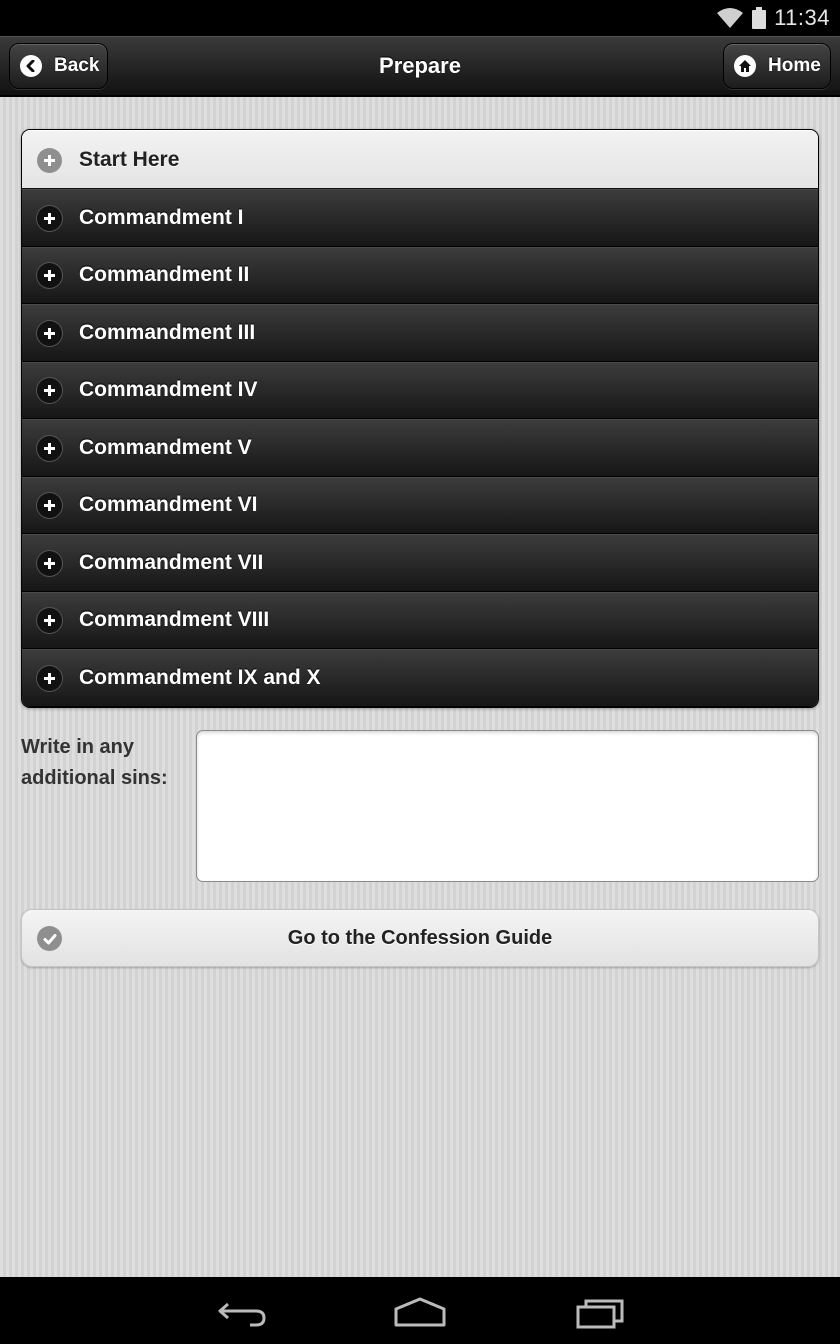 The image size is (840, 1344). I want to click on back-nav-icon, so click(242, 1312).